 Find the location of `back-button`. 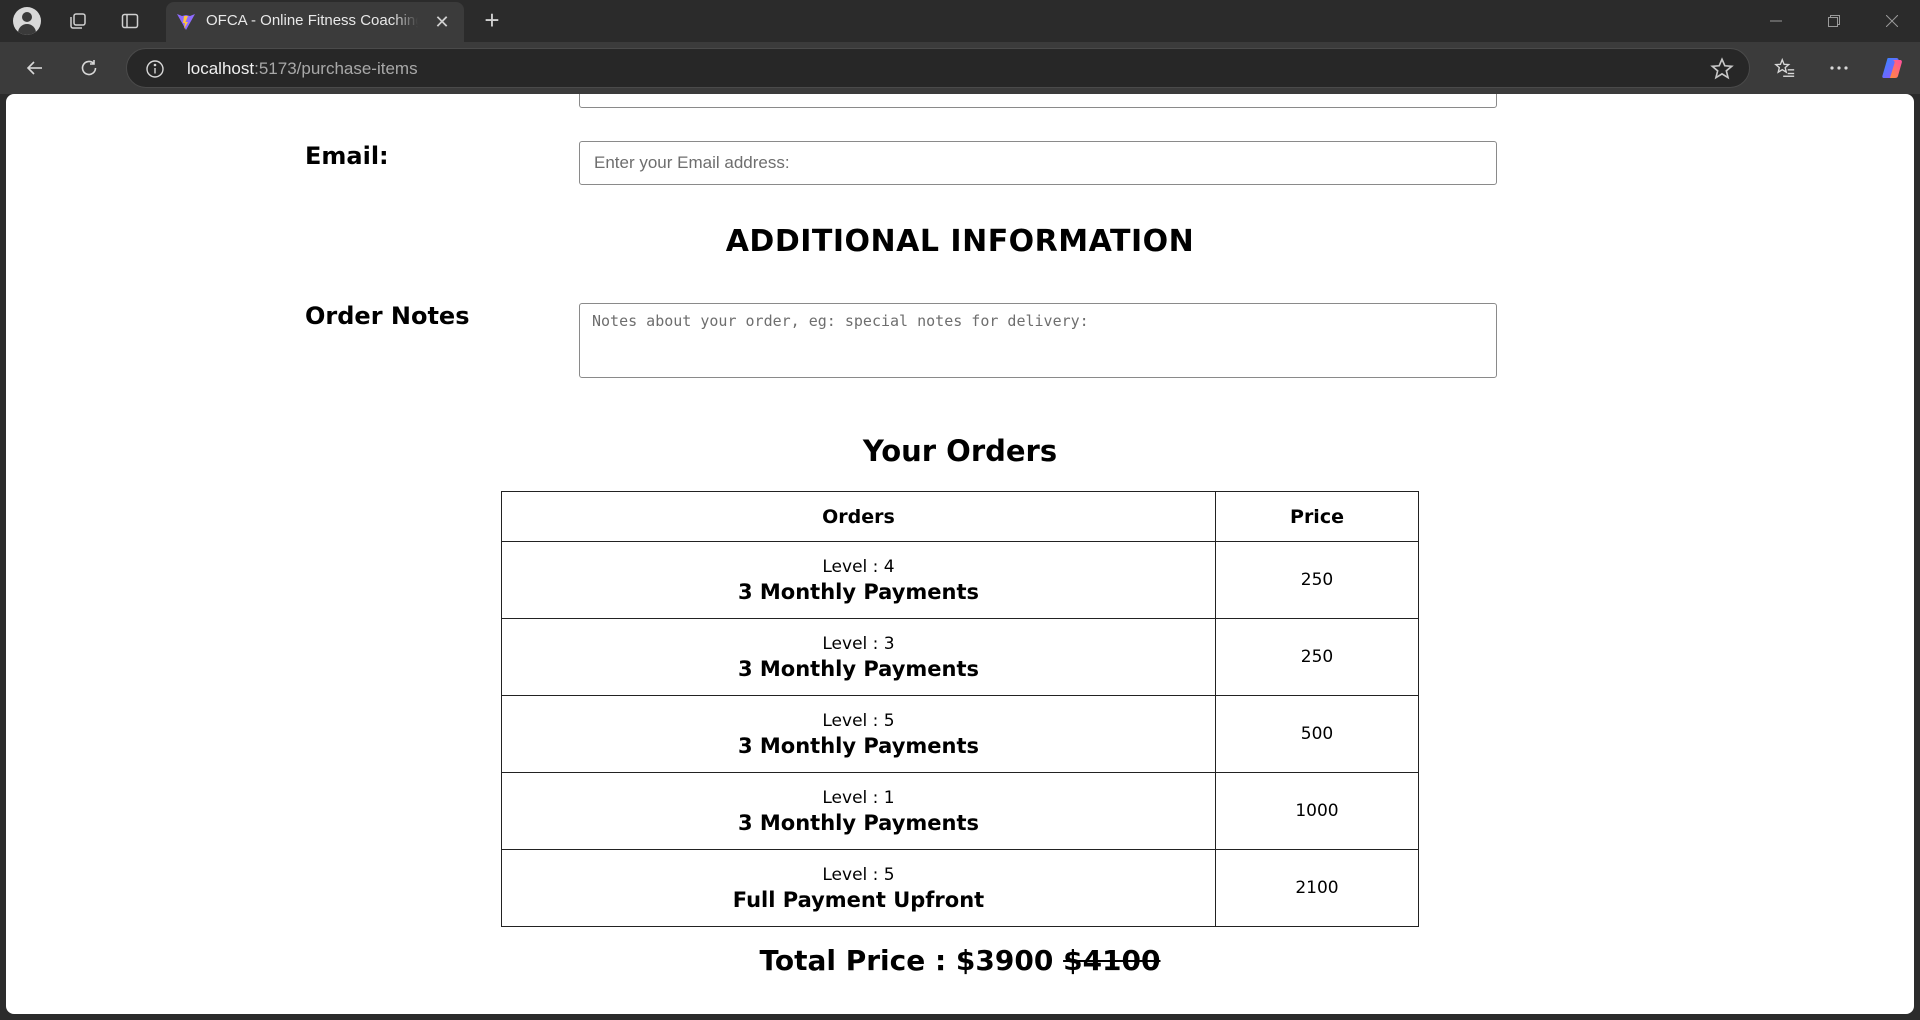

back-button is located at coordinates (35, 68).